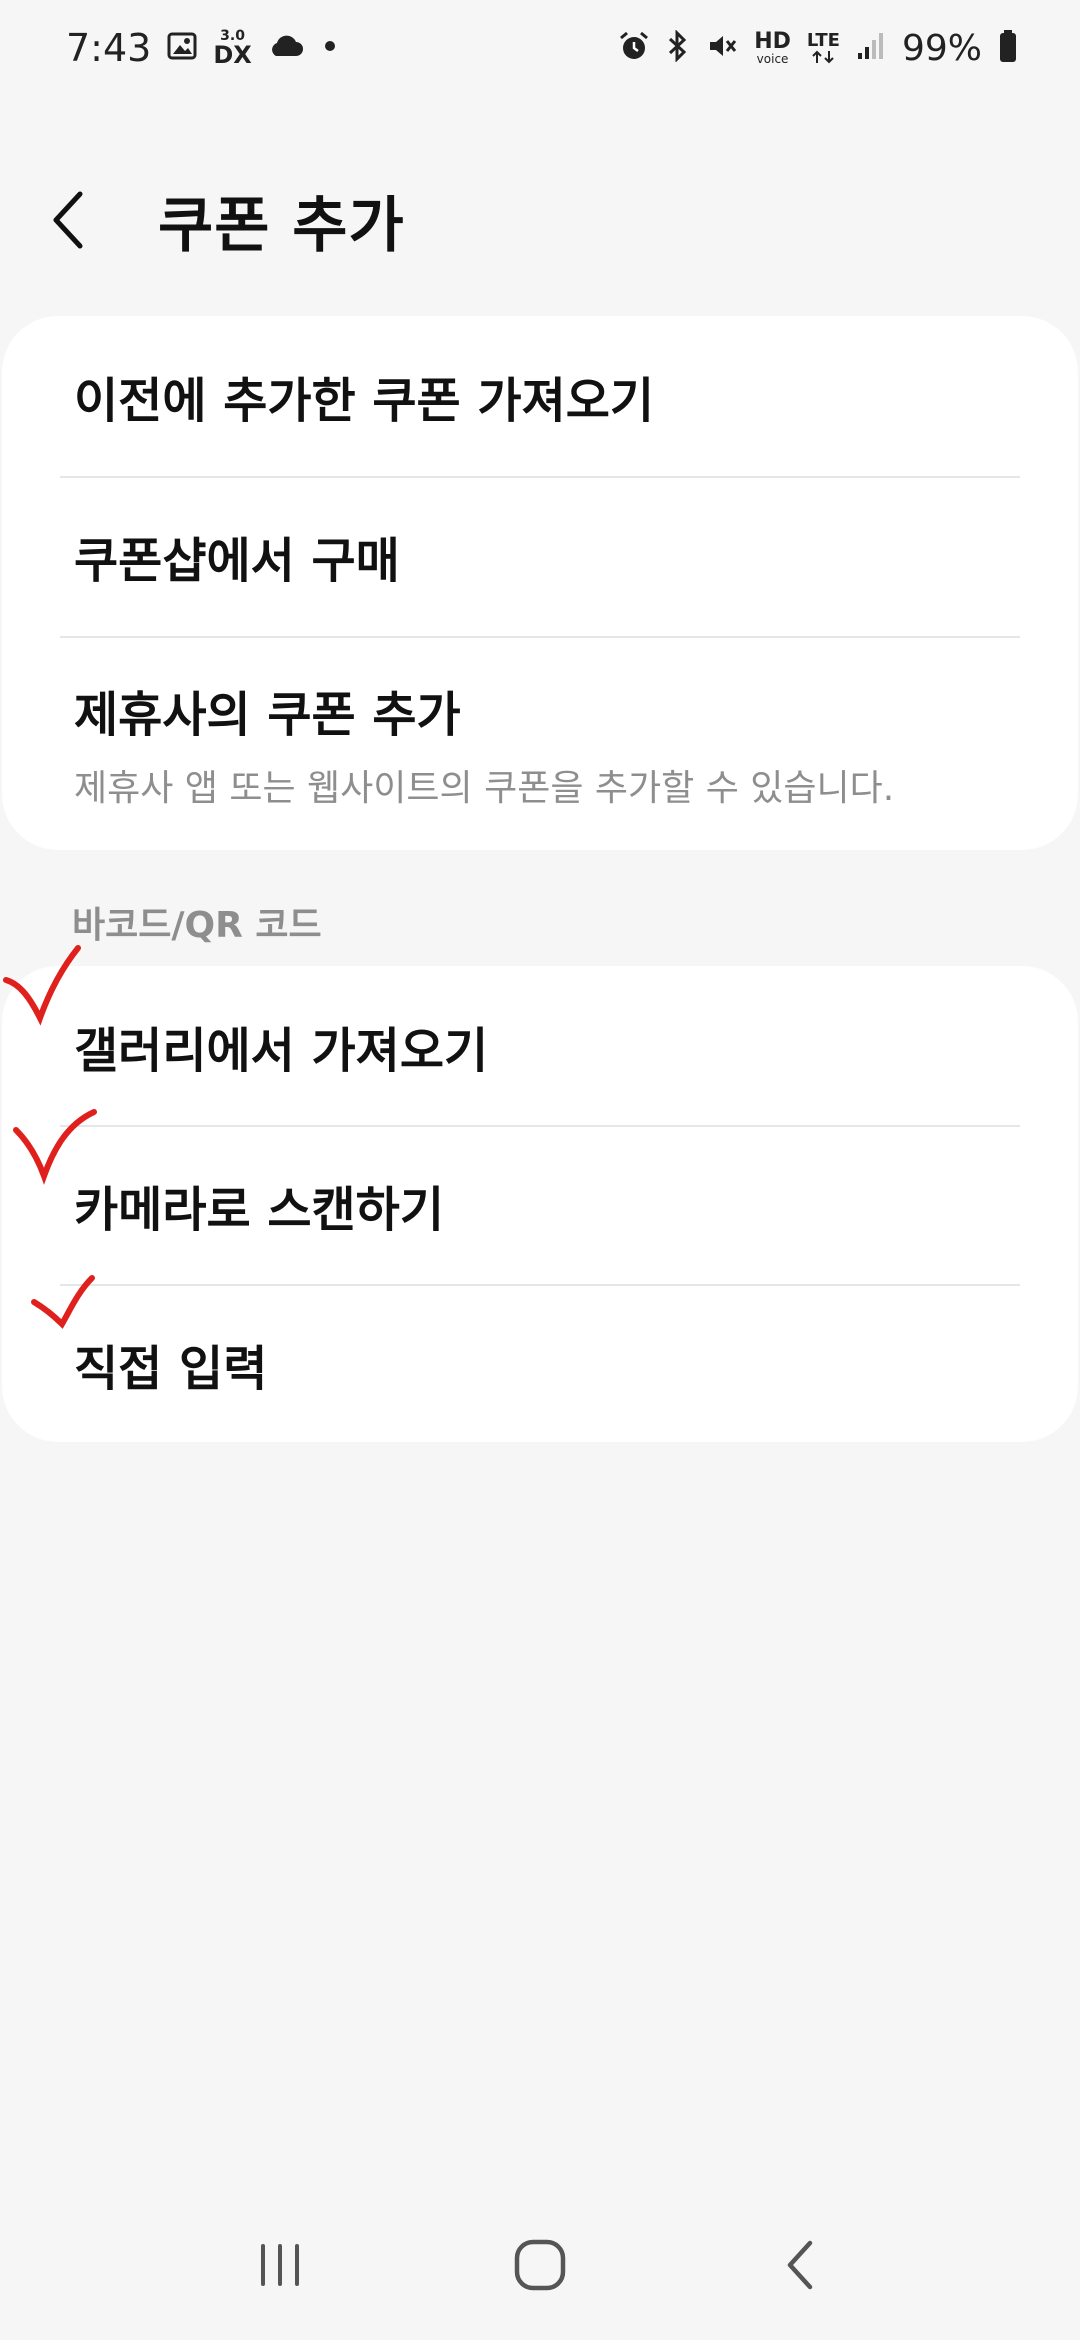 The height and width of the screenshot is (2340, 1080). I want to click on home-icon, so click(540, 2265).